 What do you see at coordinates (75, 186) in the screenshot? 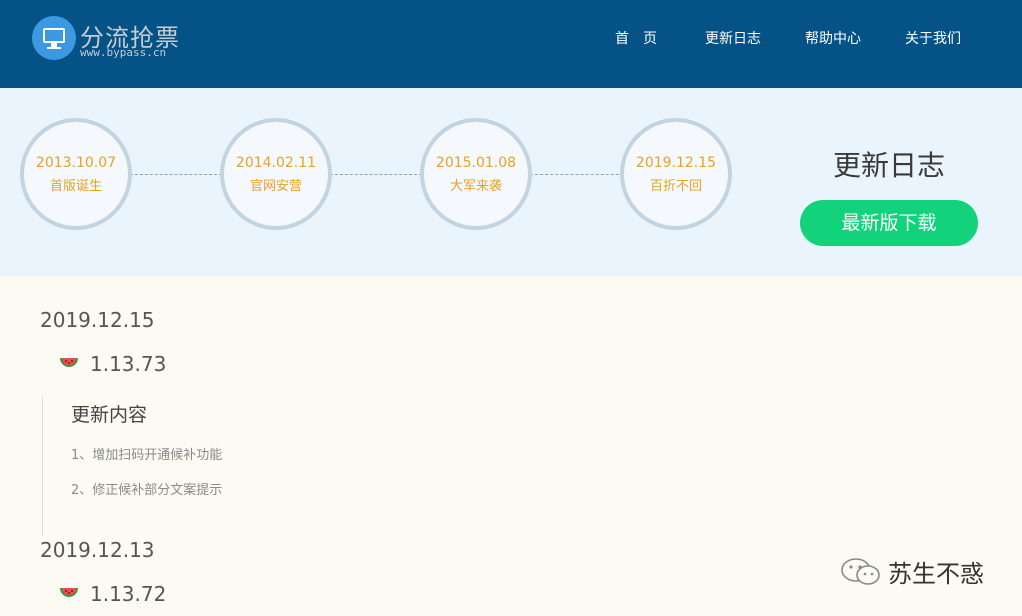
I see `timeline-label: 首版诞生` at bounding box center [75, 186].